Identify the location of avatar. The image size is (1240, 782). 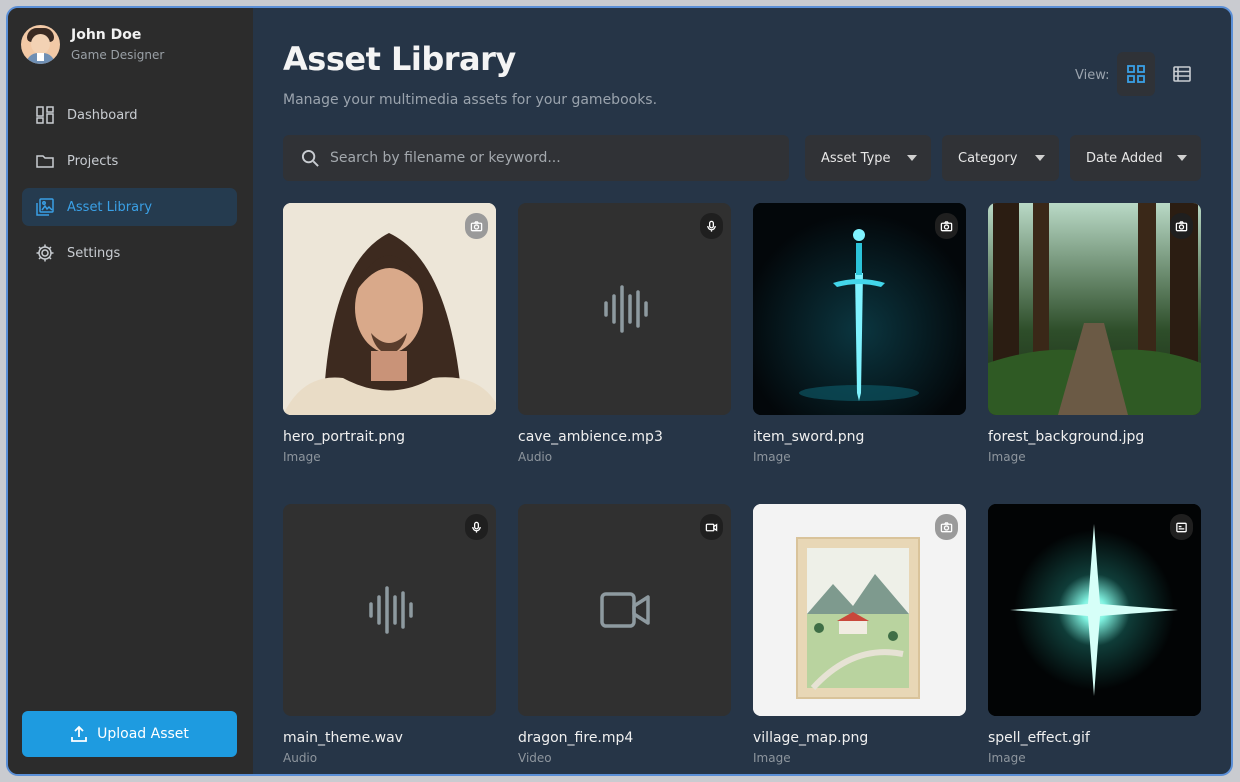
(40, 44).